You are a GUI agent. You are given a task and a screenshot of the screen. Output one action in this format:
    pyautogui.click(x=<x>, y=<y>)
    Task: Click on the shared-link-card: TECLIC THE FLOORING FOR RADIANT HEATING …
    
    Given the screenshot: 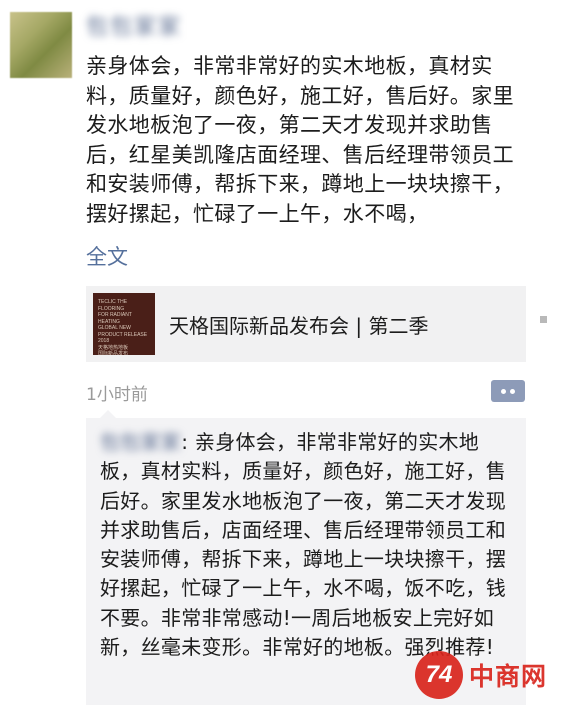 What is the action you would take?
    pyautogui.click(x=306, y=324)
    